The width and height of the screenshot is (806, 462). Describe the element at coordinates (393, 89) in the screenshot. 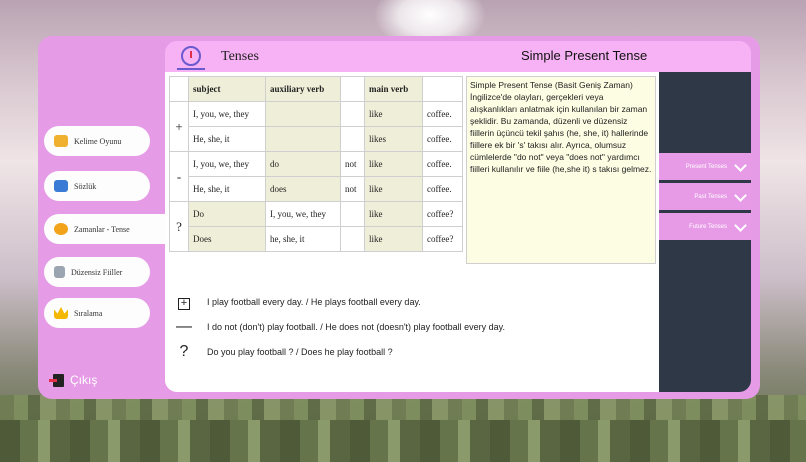

I see `table-header-cell: main verb` at that location.